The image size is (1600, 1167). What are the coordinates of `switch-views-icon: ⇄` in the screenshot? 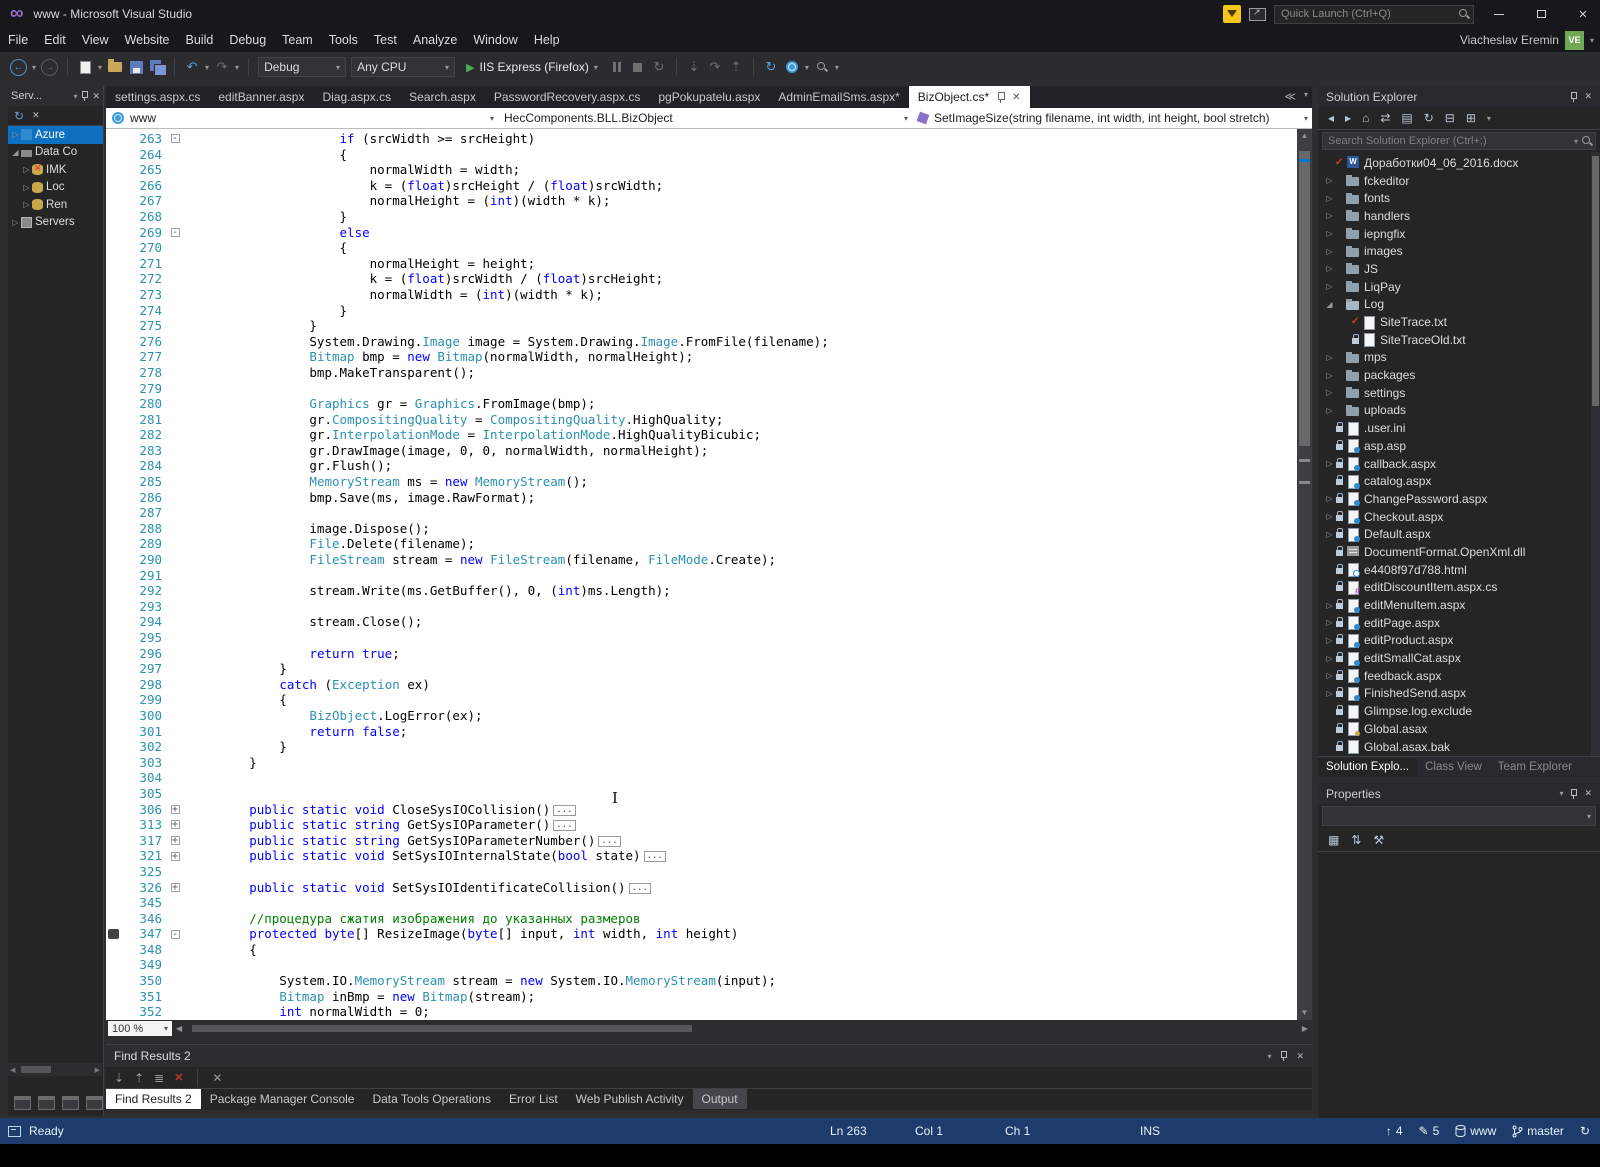 It's located at (1385, 118).